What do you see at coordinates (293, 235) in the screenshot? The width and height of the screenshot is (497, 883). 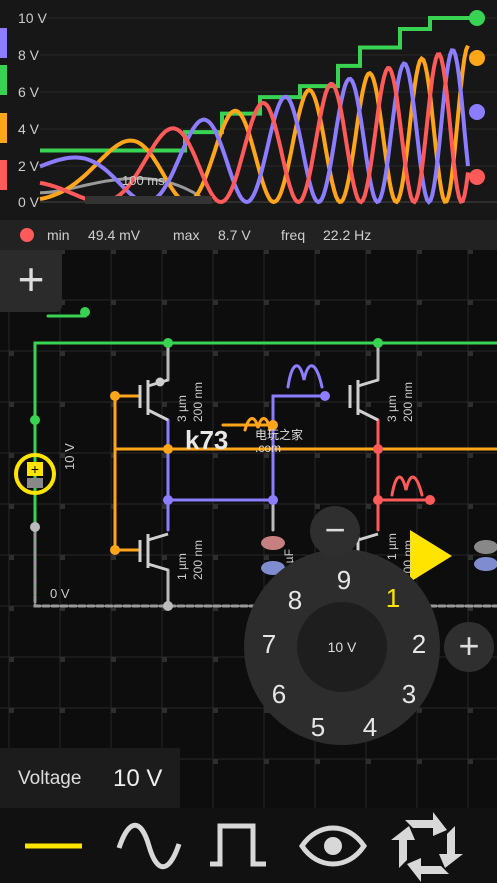 I see `freq-label: freq` at bounding box center [293, 235].